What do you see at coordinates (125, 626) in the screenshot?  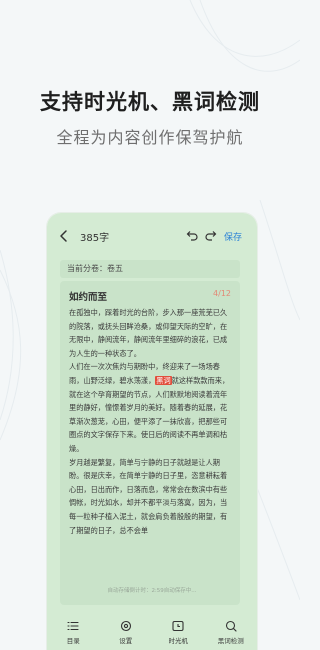 I see `gear-icon` at bounding box center [125, 626].